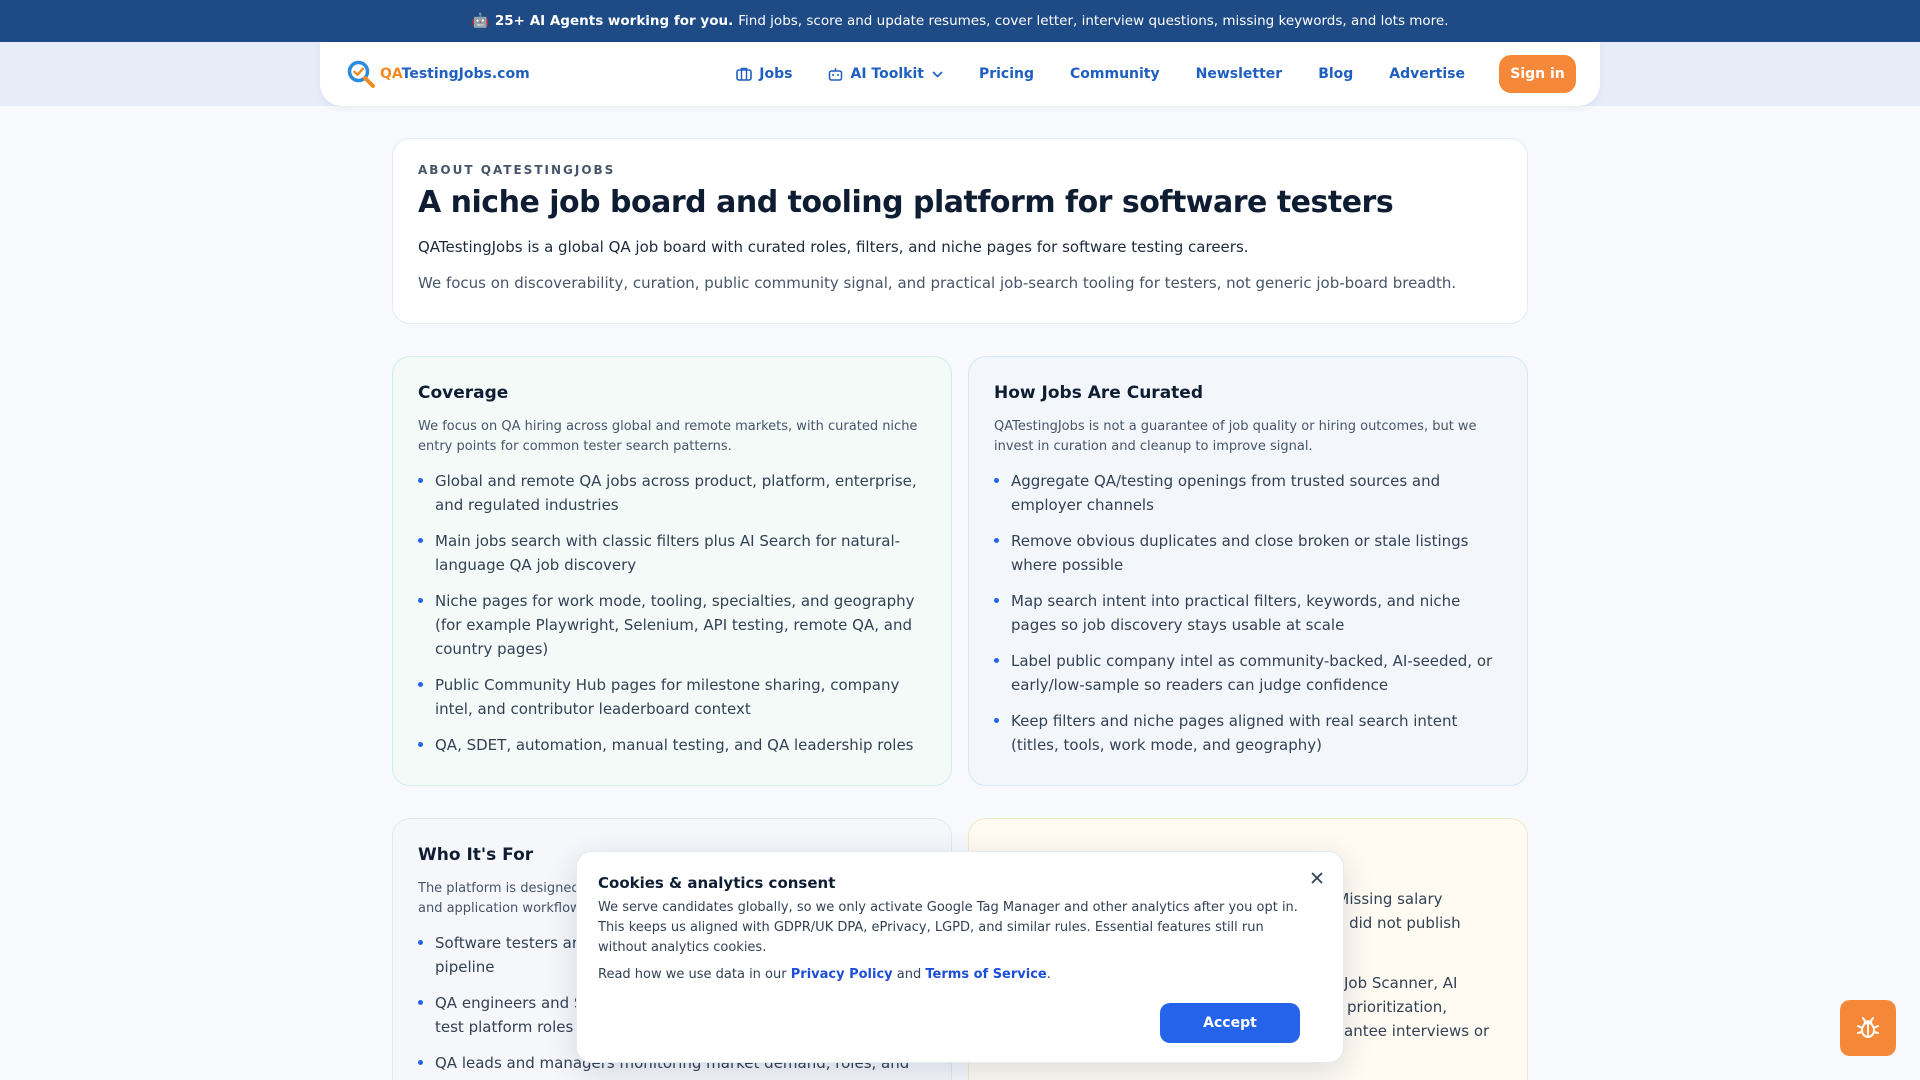 Image resolution: width=1920 pixels, height=1080 pixels. What do you see at coordinates (1397, 1007) in the screenshot?
I see `disclaimer-text: prioritization,` at bounding box center [1397, 1007].